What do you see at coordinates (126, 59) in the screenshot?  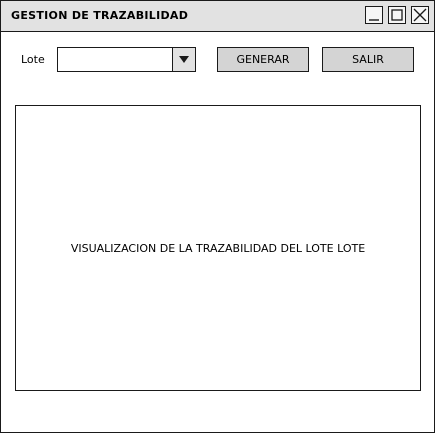 I see `lote-dropdown` at bounding box center [126, 59].